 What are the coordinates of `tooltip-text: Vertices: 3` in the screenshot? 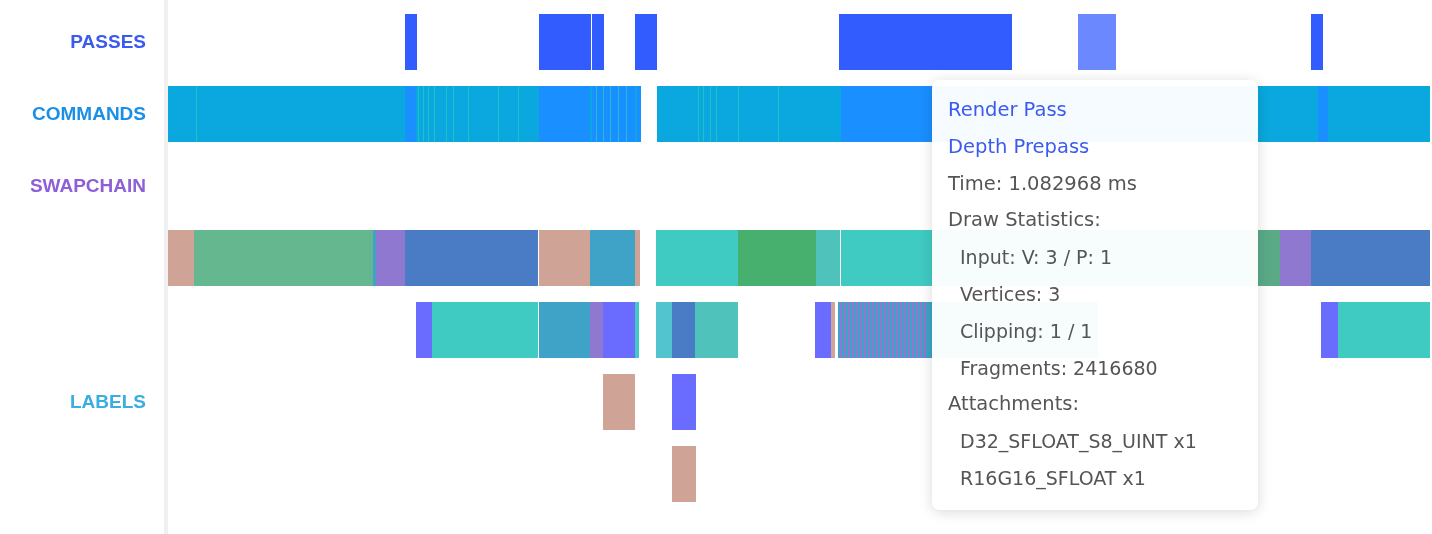 It's located at (1010, 294).